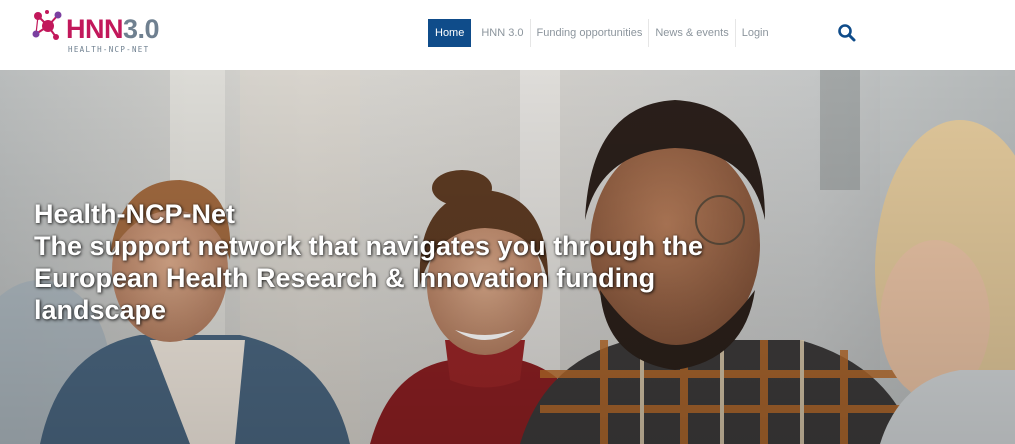 Image resolution: width=1015 pixels, height=444 pixels. I want to click on search-button, so click(847, 33).